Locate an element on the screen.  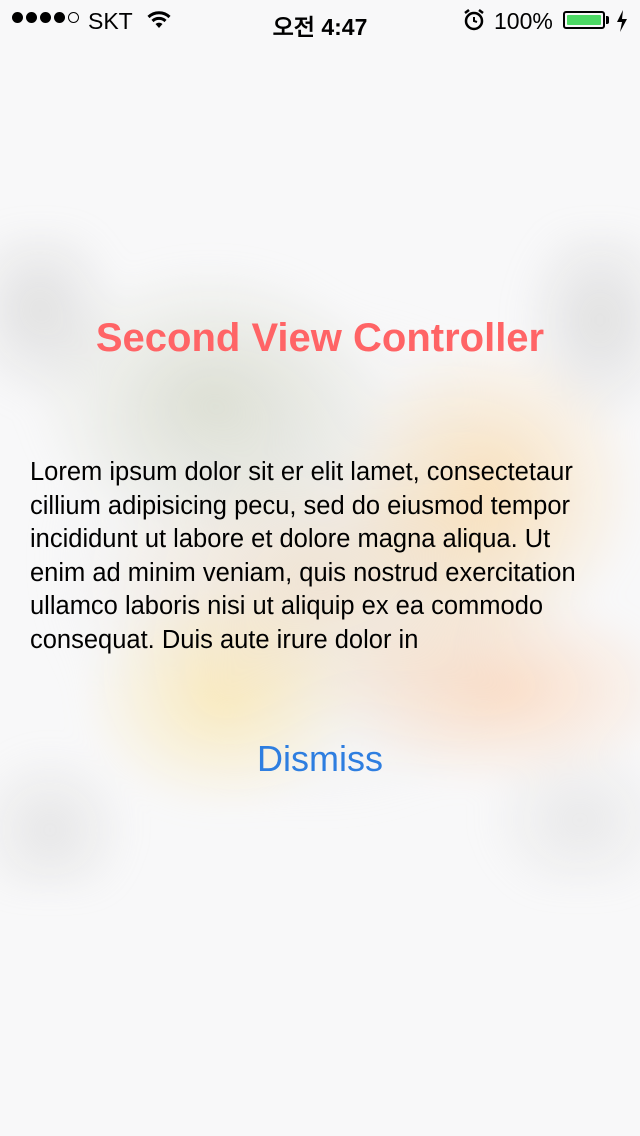
battery-level-fill is located at coordinates (584, 20).